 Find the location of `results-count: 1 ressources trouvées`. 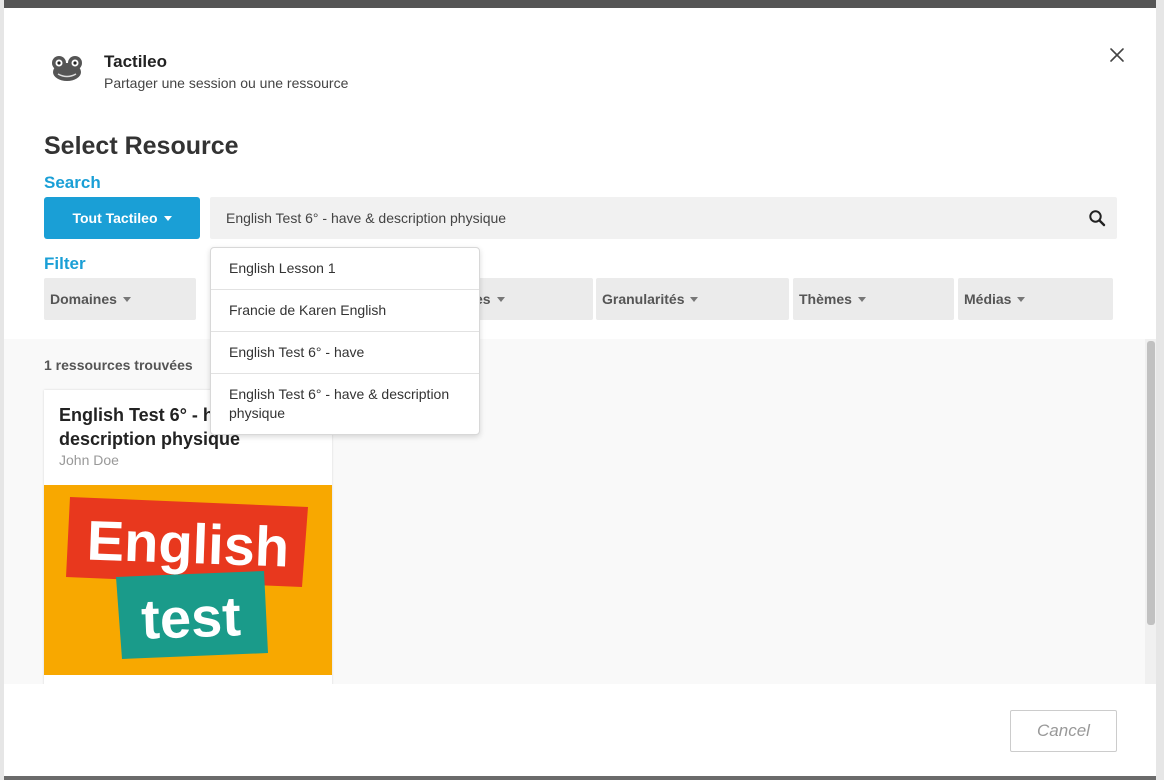

results-count: 1 ressources trouvées is located at coordinates (118, 365).